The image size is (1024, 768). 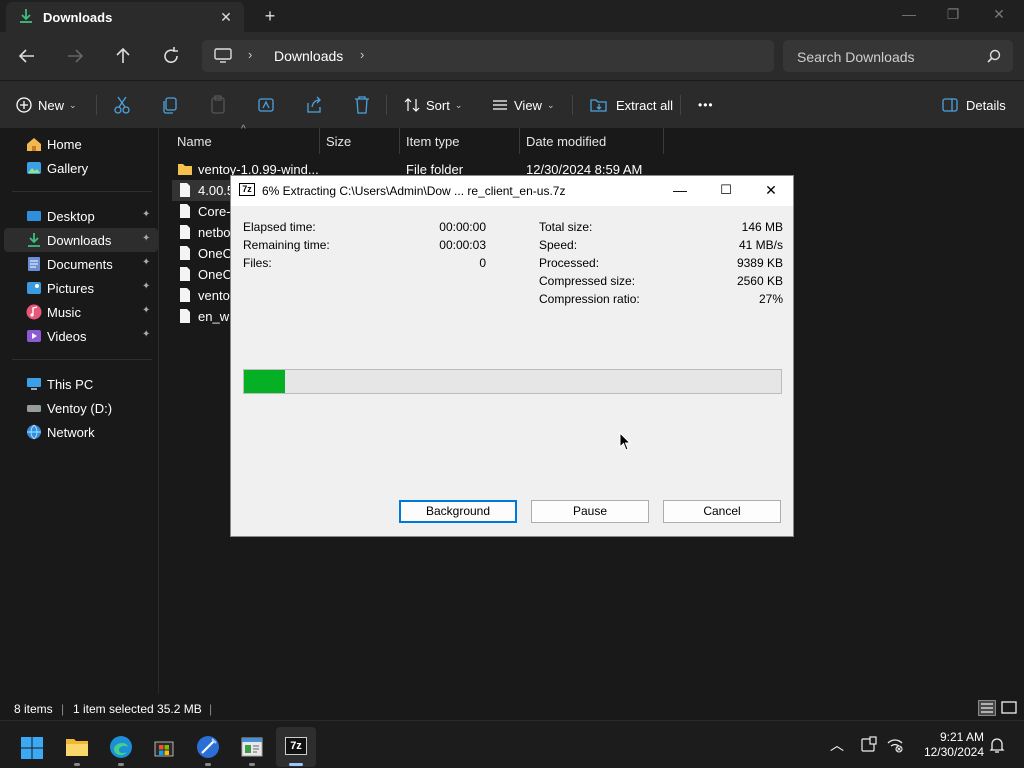 I want to click on address-bar: › Downloads ›, so click(x=488, y=56).